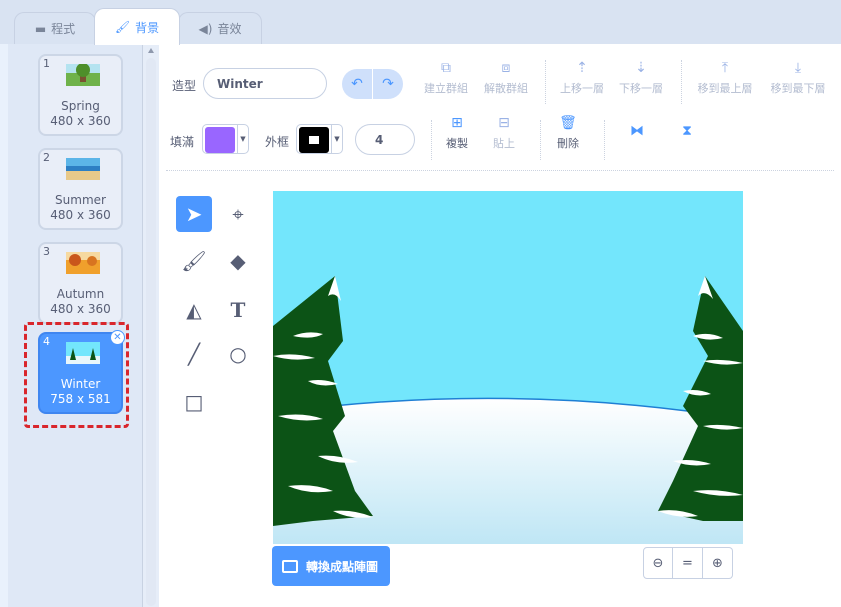 This screenshot has height=607, width=841. Describe the element at coordinates (80, 95) in the screenshot. I see `costume-item-spring: 1 Spring 480 x 360` at that location.